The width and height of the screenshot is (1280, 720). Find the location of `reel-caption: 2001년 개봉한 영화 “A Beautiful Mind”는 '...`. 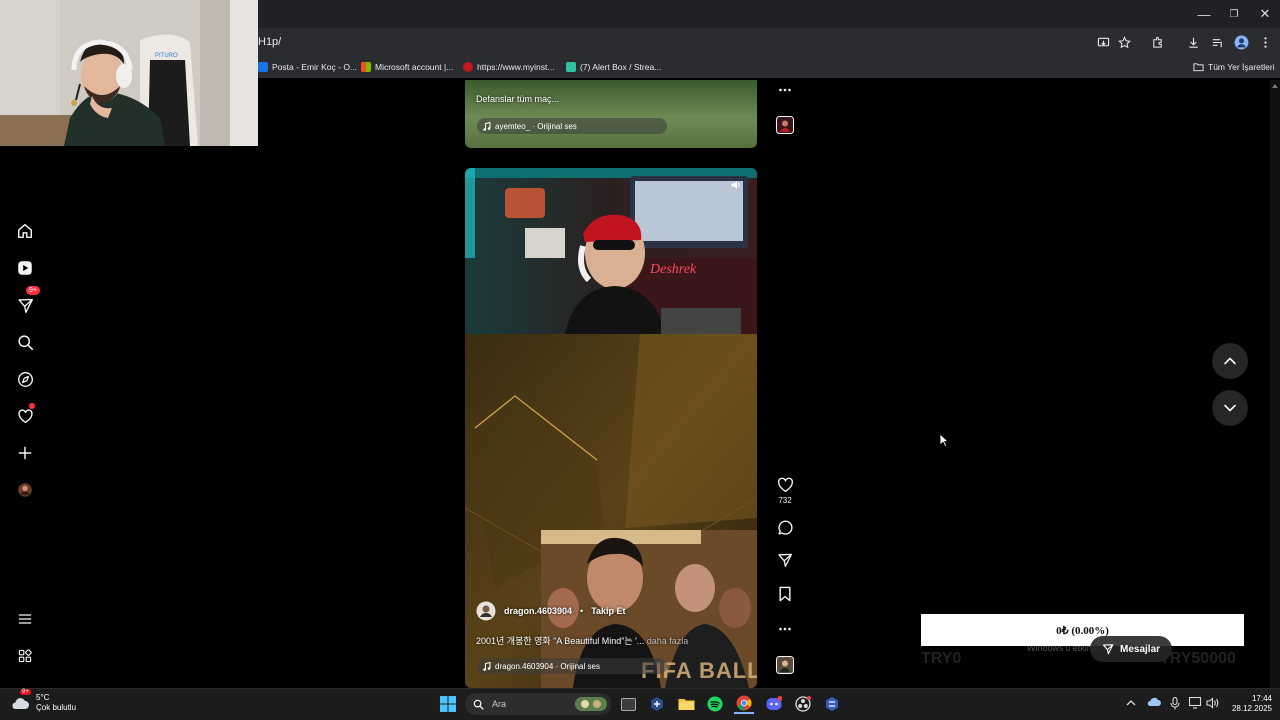

reel-caption: 2001년 개봉한 영화 “A Beautiful Mind”는 '... is located at coordinates (560, 641).